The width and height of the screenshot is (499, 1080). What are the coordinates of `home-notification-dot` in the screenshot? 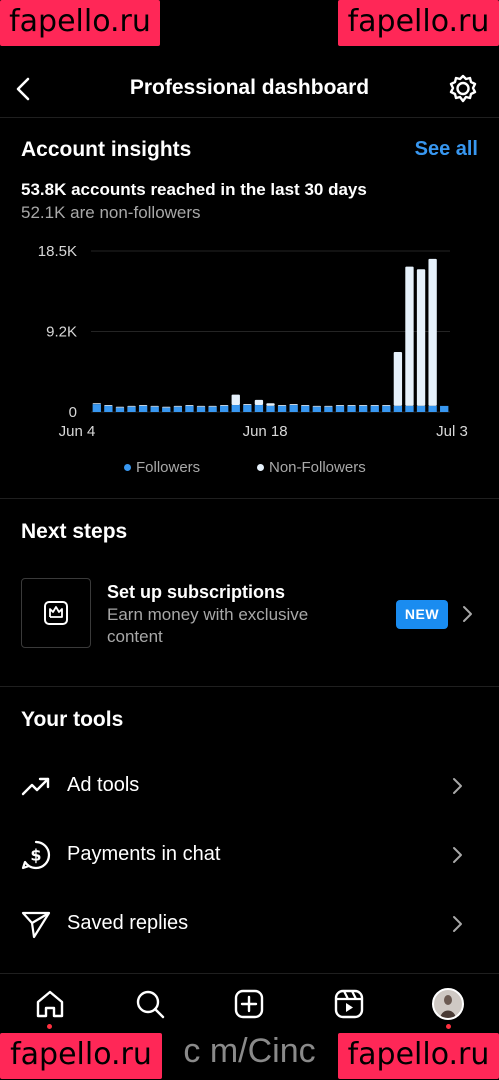 It's located at (49, 1026).